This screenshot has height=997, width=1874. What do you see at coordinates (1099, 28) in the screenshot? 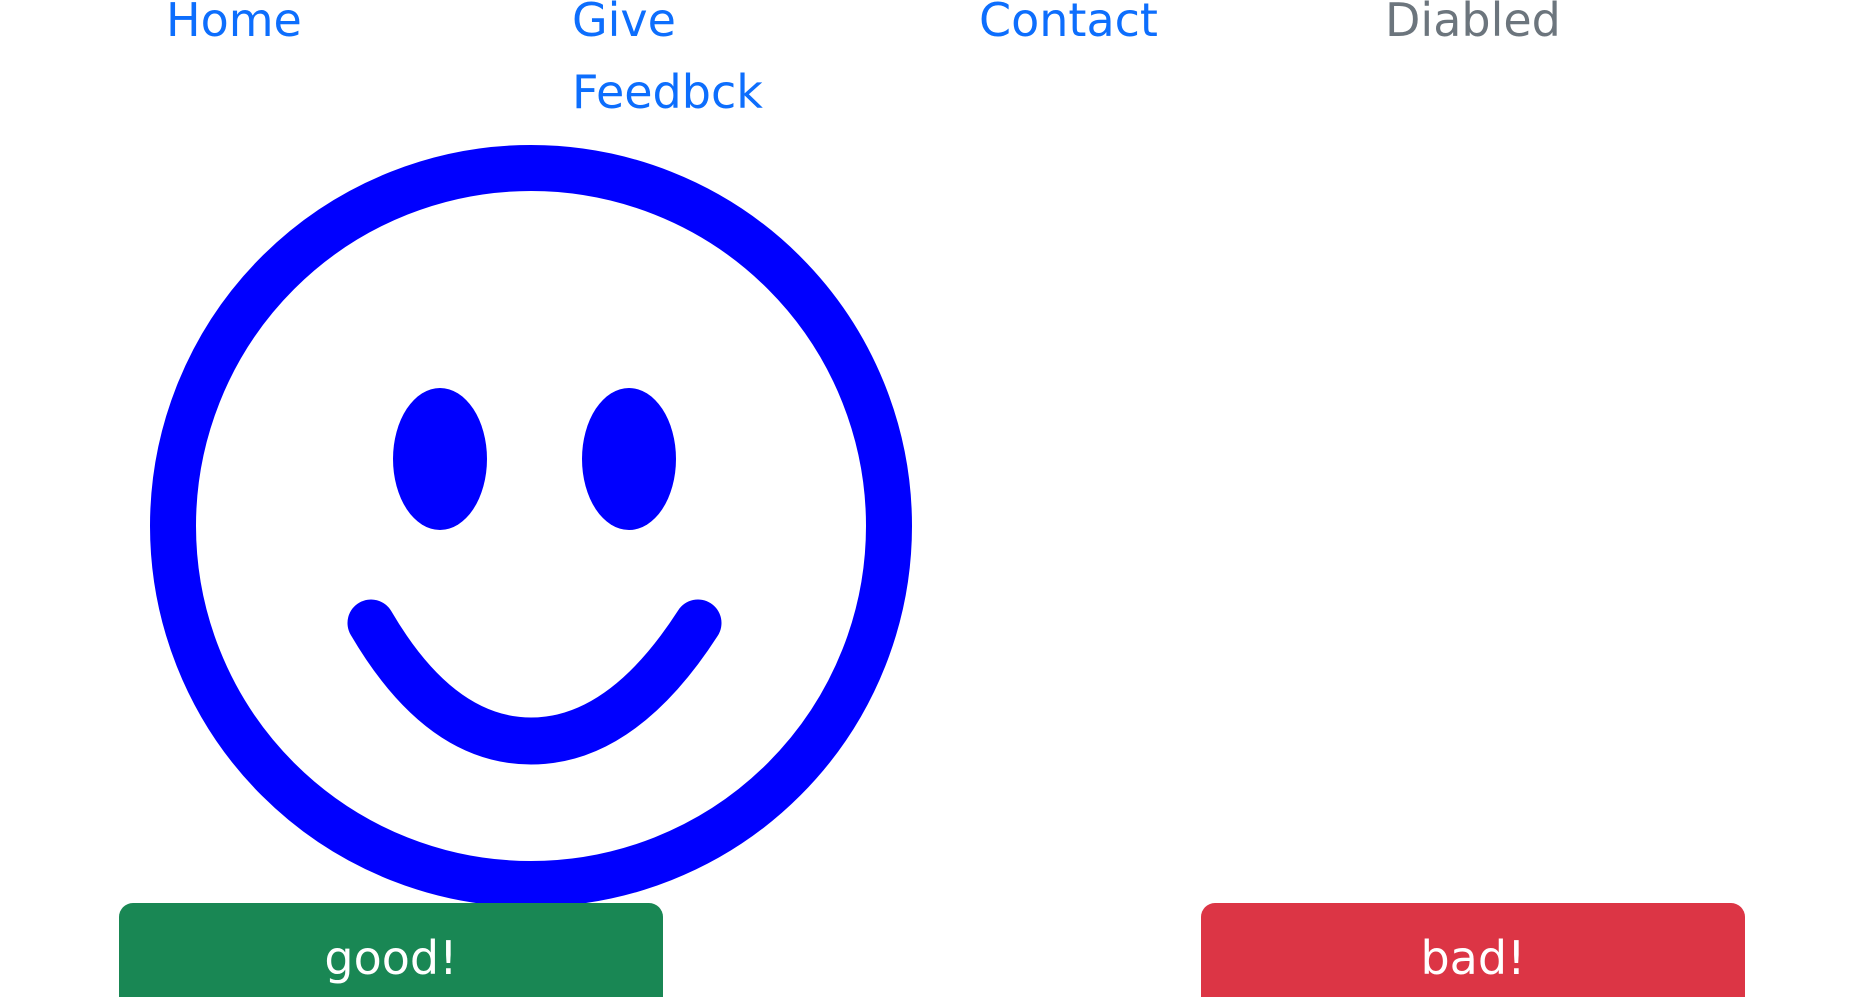
I see `nav-link-contact: Contact` at bounding box center [1099, 28].